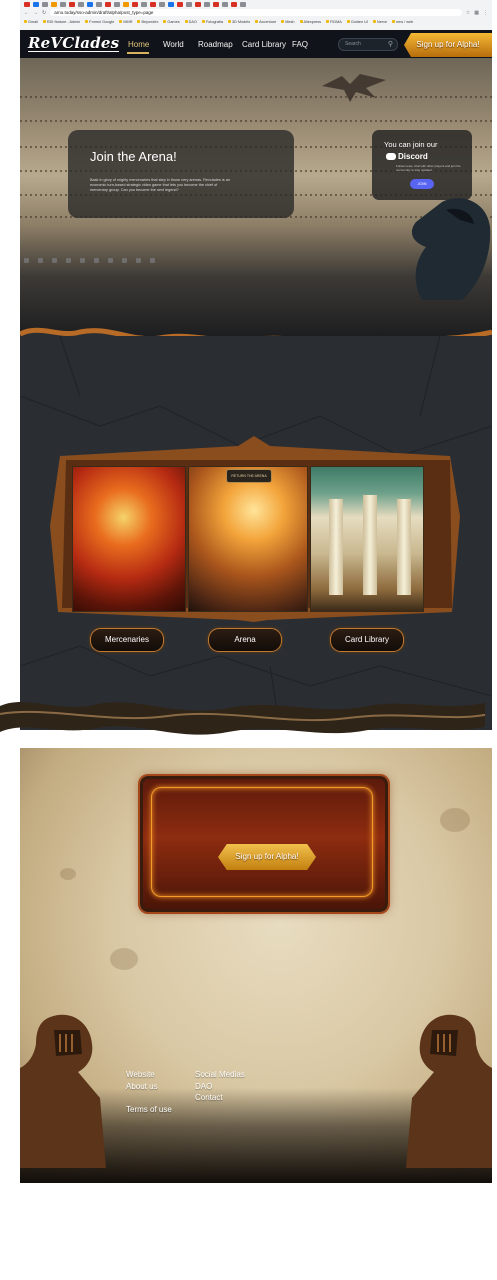 The image size is (497, 1280). What do you see at coordinates (265, 22) in the screenshot?
I see `bookmark-item: Accenture` at bounding box center [265, 22].